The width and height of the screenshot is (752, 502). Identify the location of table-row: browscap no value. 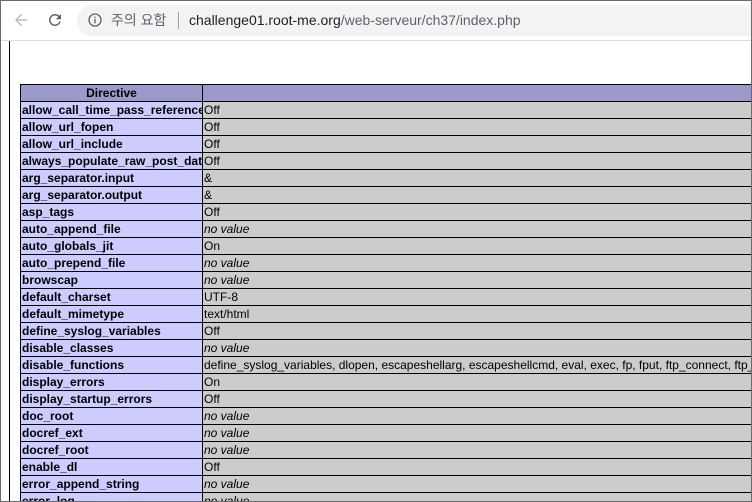
(385, 280).